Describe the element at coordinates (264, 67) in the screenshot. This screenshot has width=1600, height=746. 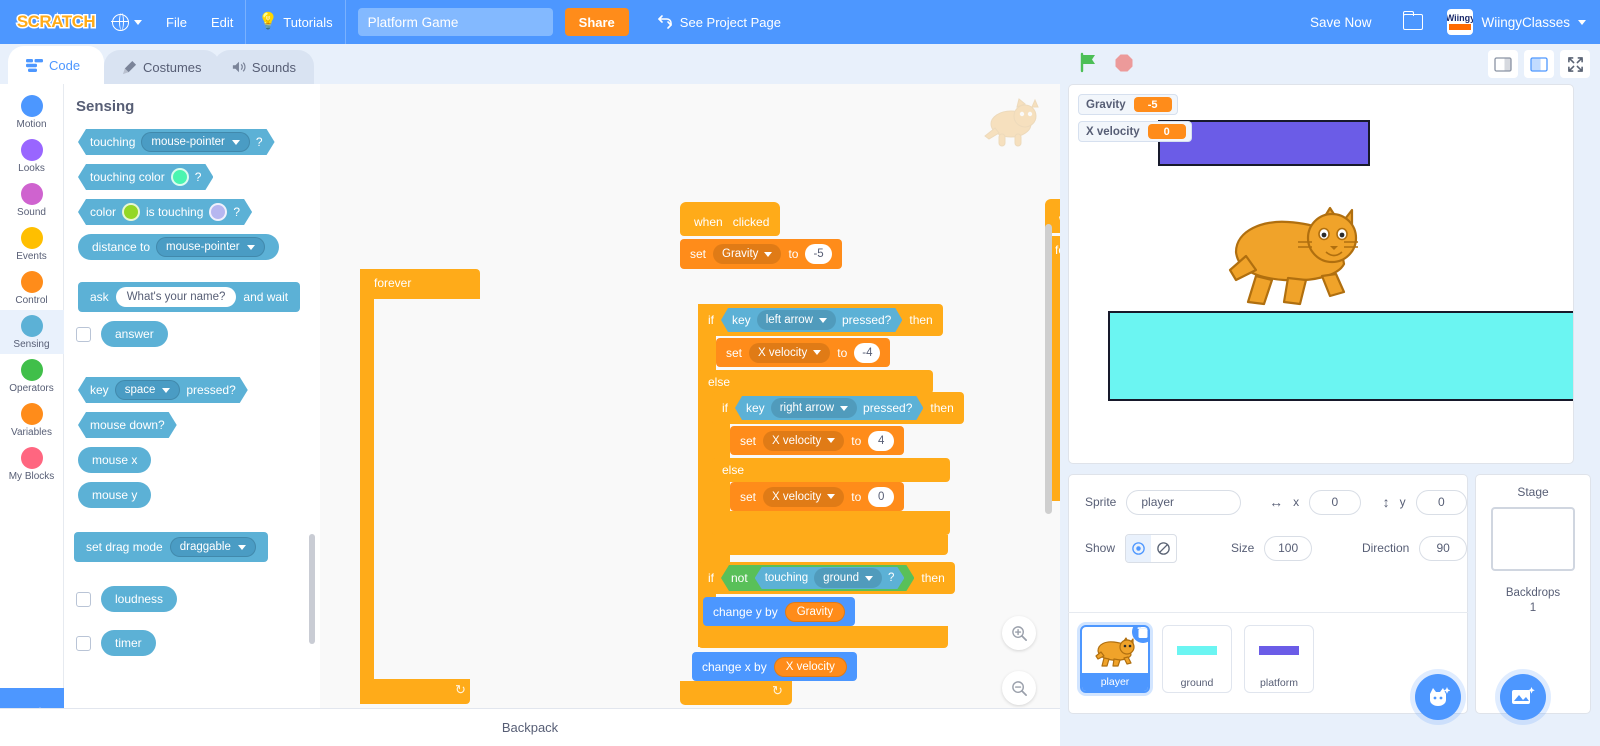
I see `tab-sounds: Sounds` at that location.